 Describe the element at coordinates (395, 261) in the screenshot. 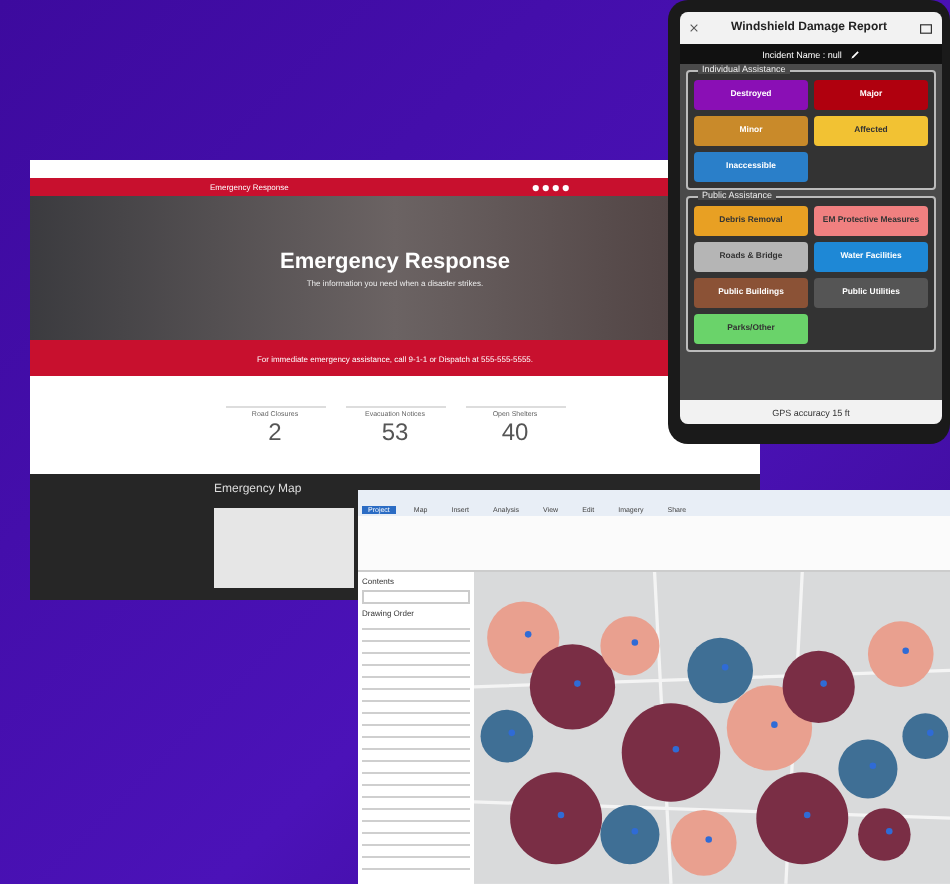

I see `hero-title: Emergency Response` at that location.